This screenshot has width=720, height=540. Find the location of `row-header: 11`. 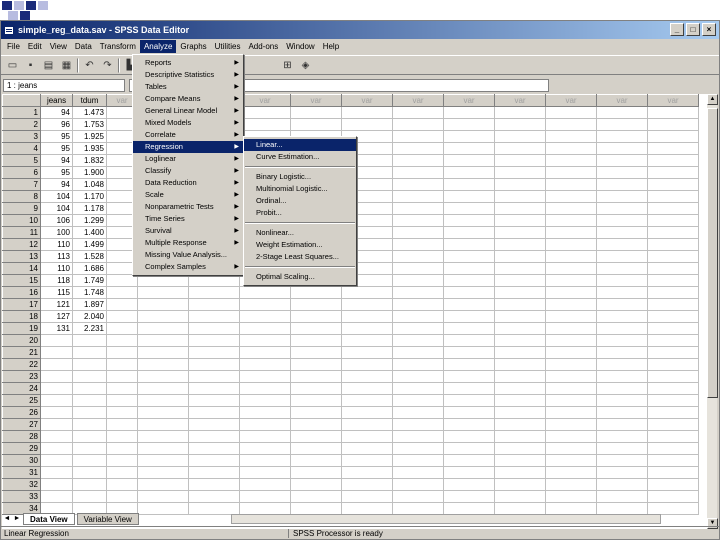

row-header: 11 is located at coordinates (21, 232).